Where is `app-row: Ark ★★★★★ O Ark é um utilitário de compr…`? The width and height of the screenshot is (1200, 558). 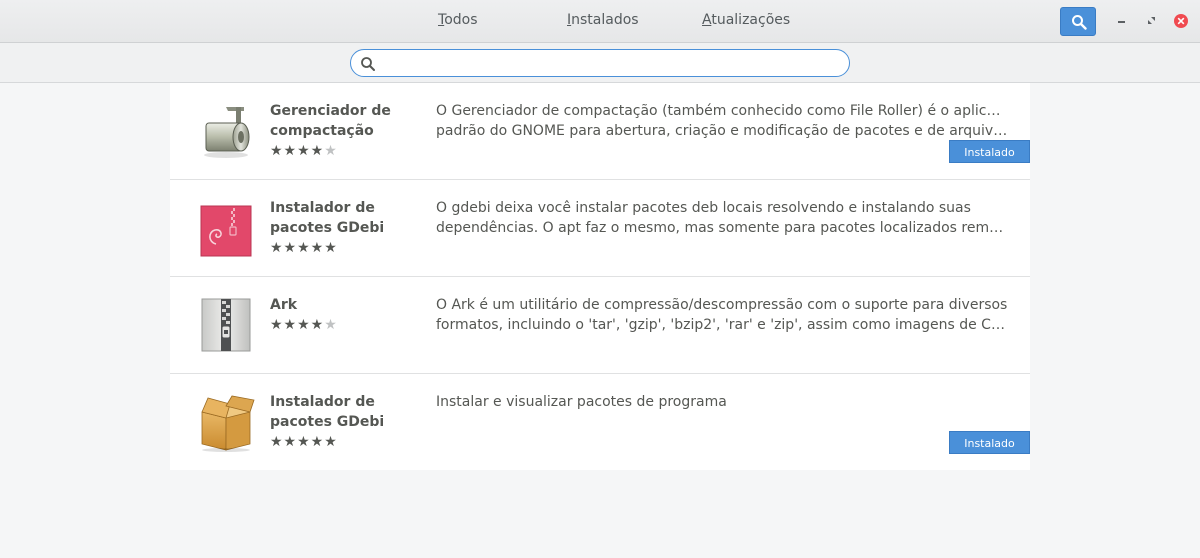 app-row: Ark ★★★★★ O Ark é um utilitário de compr… is located at coordinates (600, 325).